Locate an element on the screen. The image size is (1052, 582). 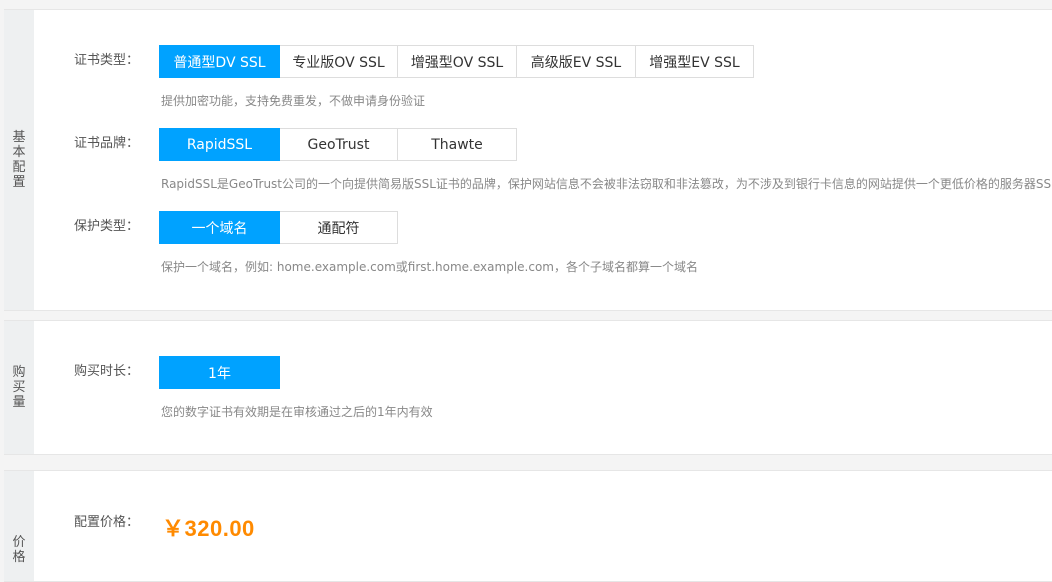
cert-brand-label: 证书品牌： is located at coordinates (107, 143).